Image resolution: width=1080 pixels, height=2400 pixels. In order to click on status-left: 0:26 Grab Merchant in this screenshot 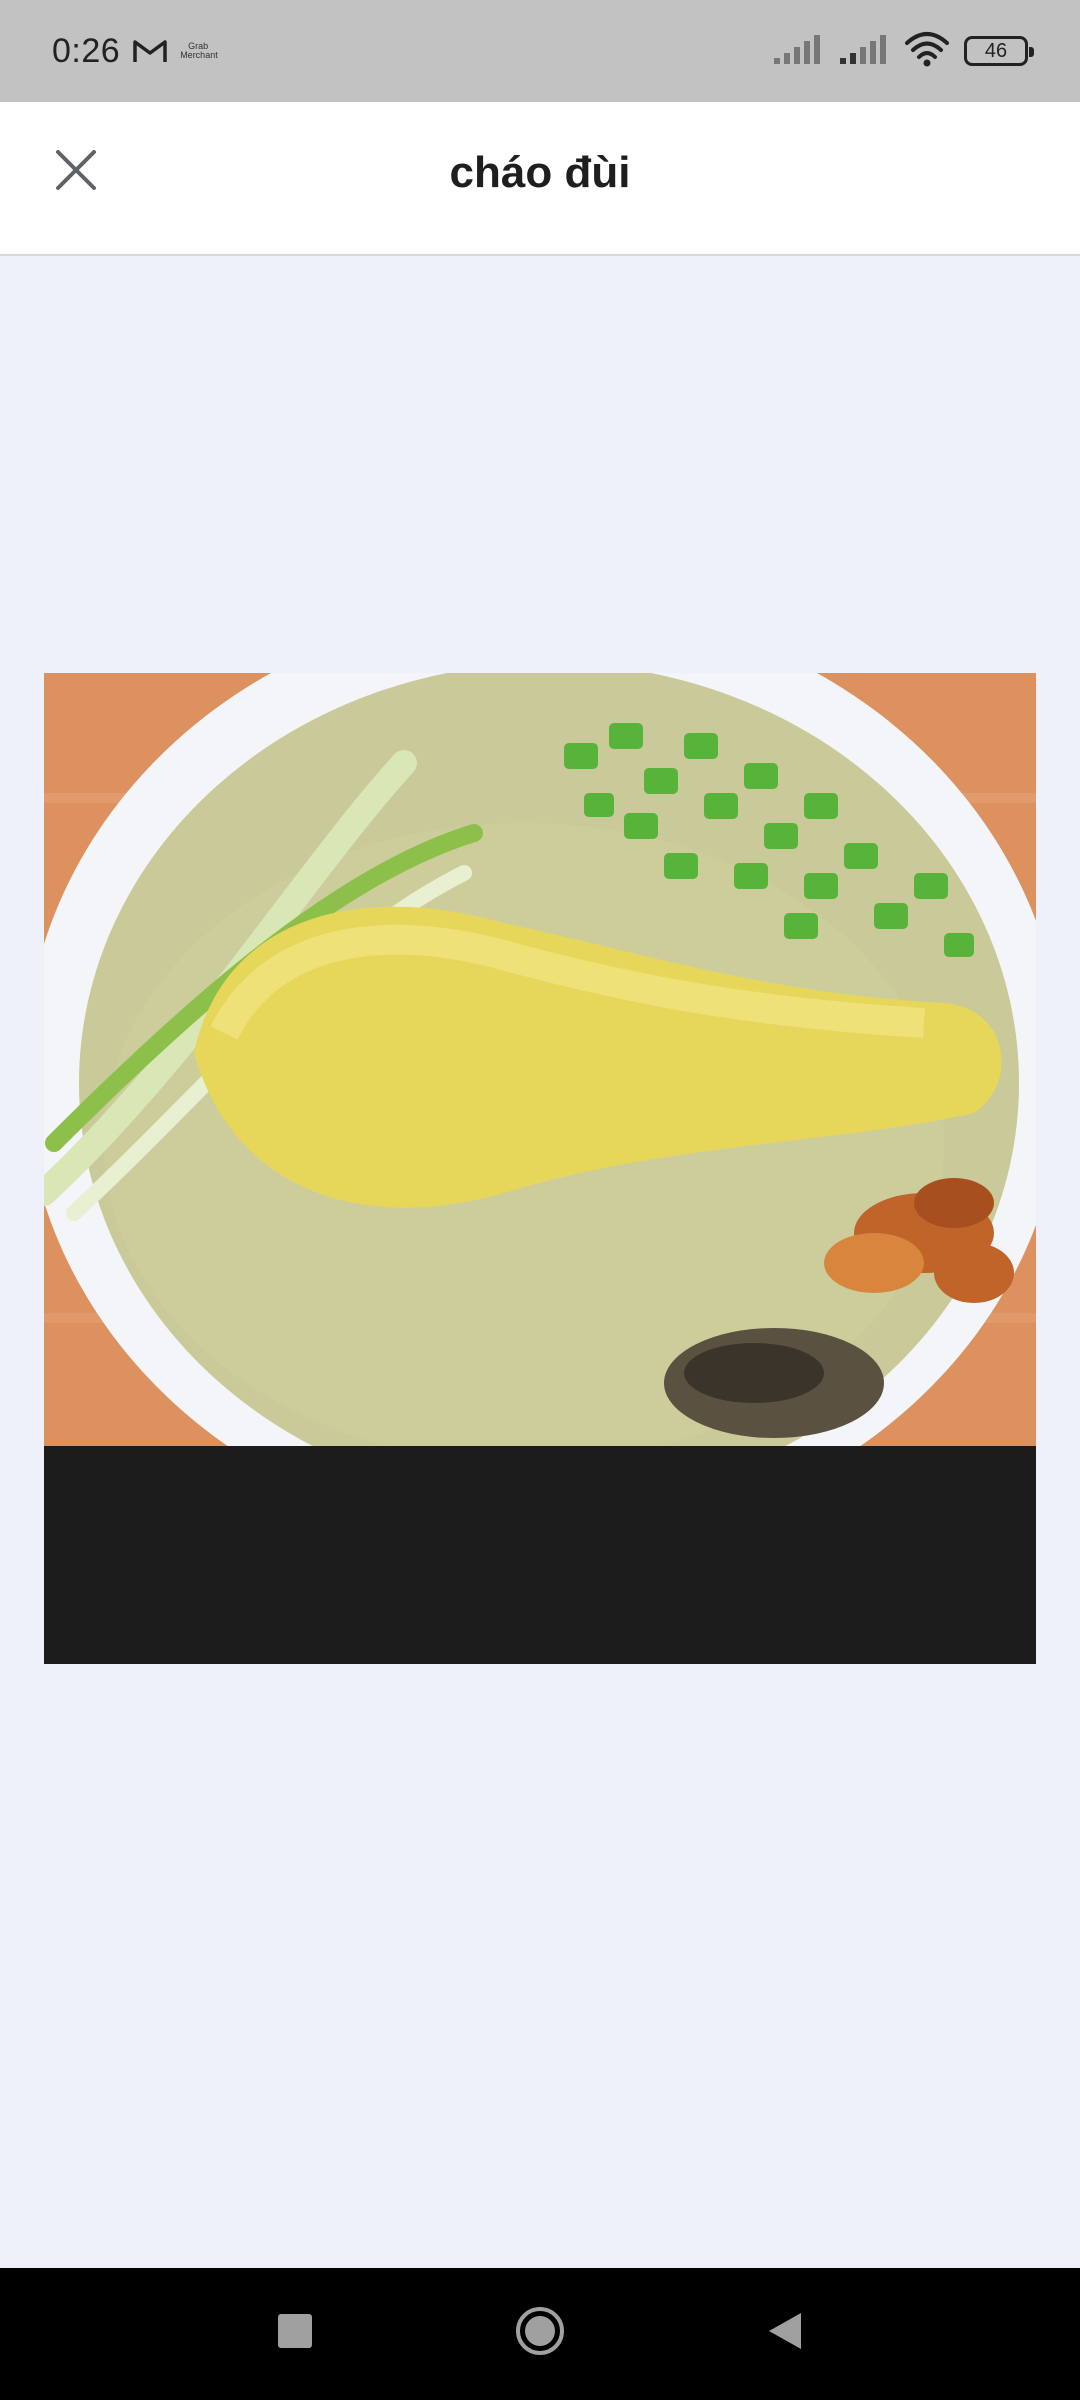, I will do `click(135, 51)`.